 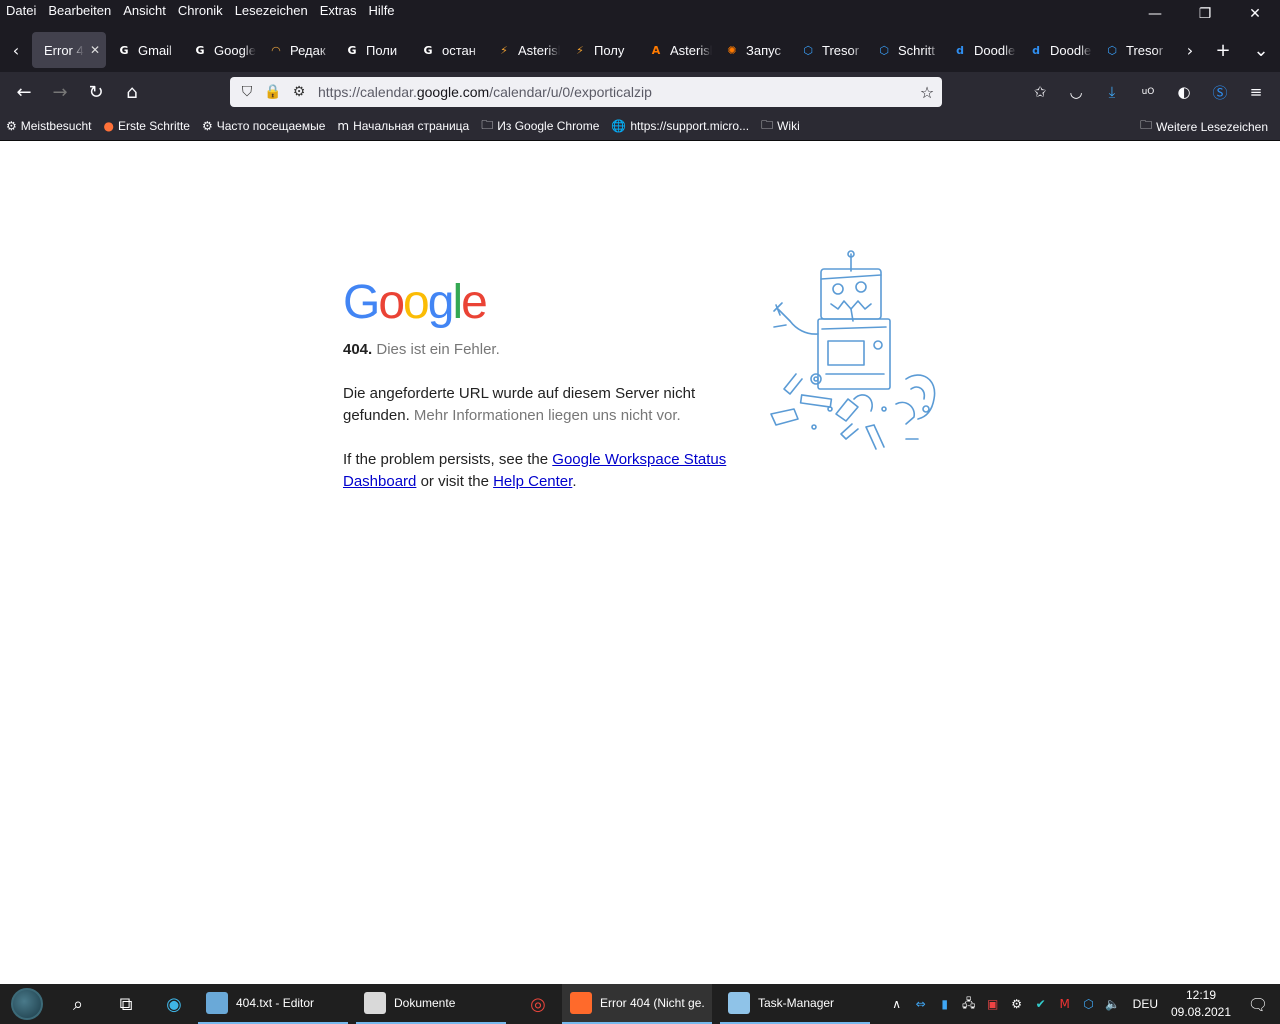 What do you see at coordinates (538, 1004) in the screenshot?
I see `chrome-icon: ◎` at bounding box center [538, 1004].